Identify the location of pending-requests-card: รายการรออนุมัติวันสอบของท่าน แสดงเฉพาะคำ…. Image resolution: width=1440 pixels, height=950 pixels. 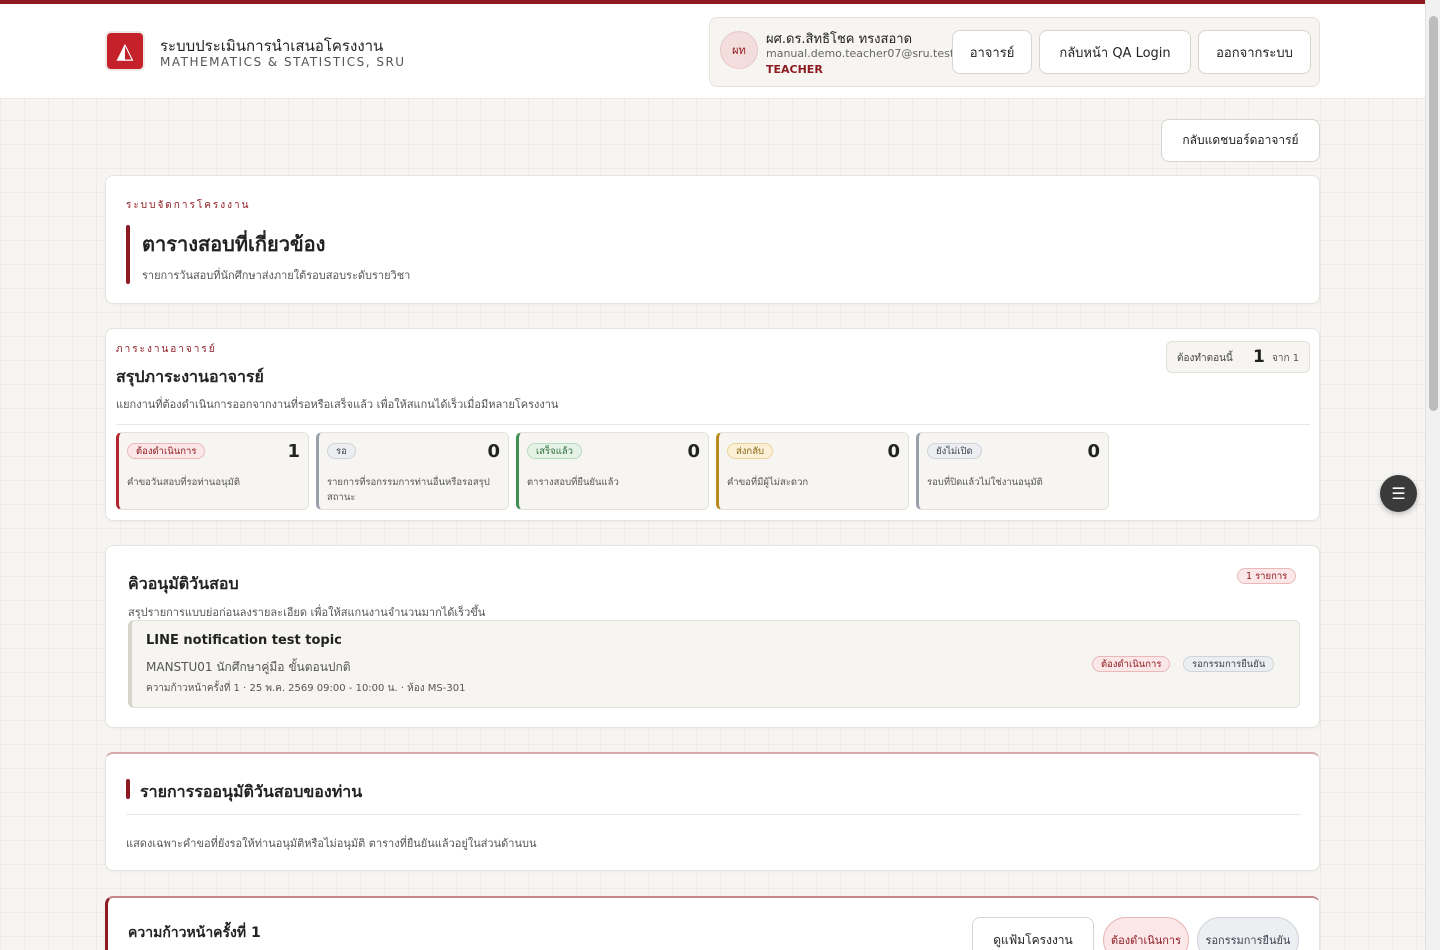
(712, 811).